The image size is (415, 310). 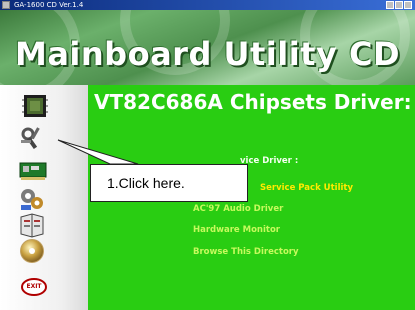 I want to click on exit-icon: EXIT, so click(x=34, y=287).